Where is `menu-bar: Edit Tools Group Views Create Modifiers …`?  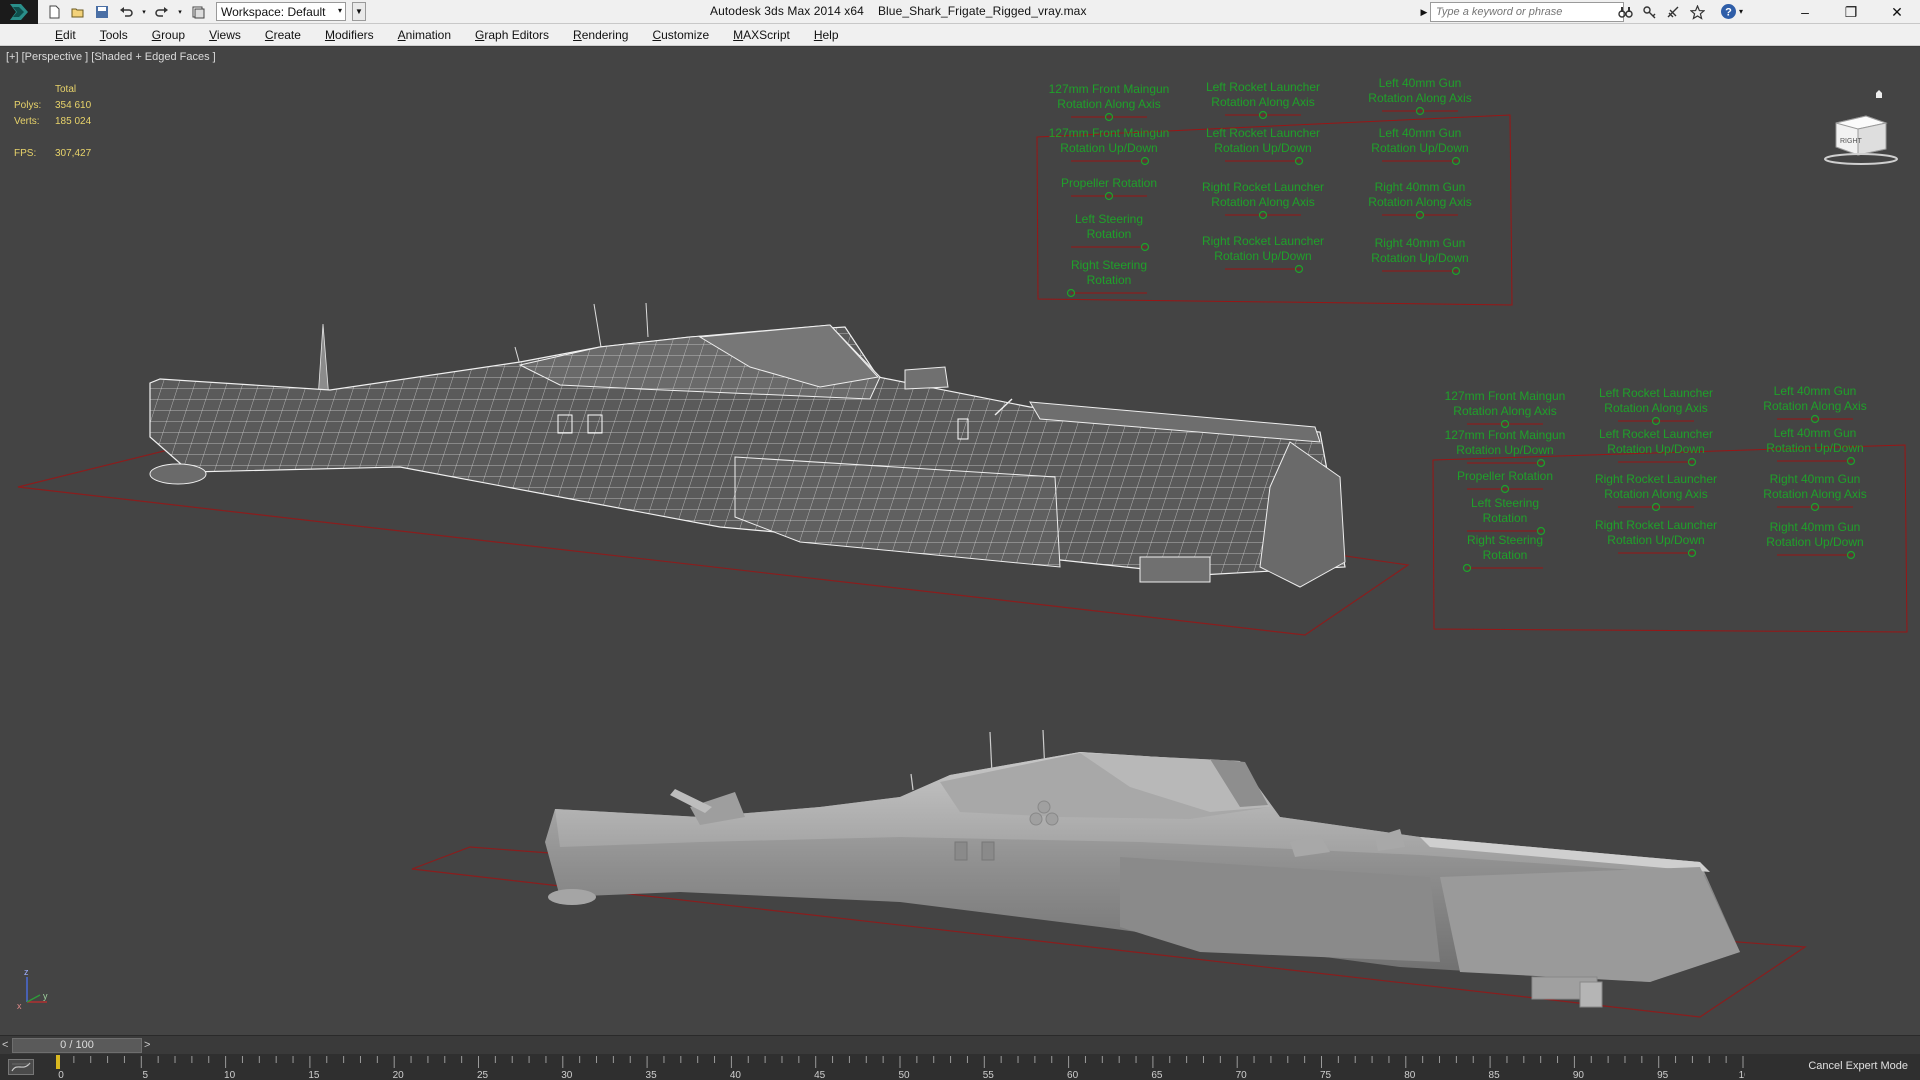
menu-bar: Edit Tools Group Views Create Modifiers … is located at coordinates (960, 35).